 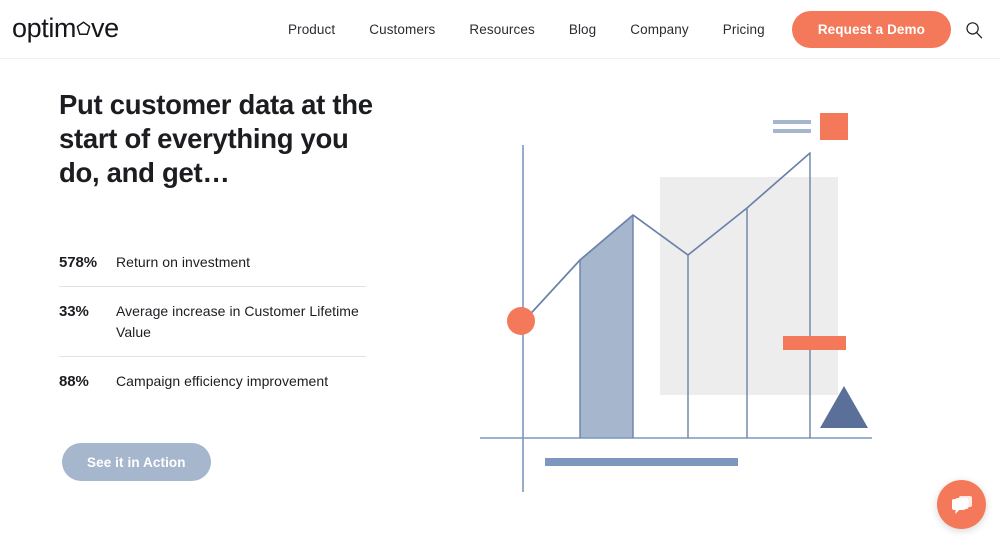 I want to click on nav-item-resources: Resources, so click(x=501, y=29).